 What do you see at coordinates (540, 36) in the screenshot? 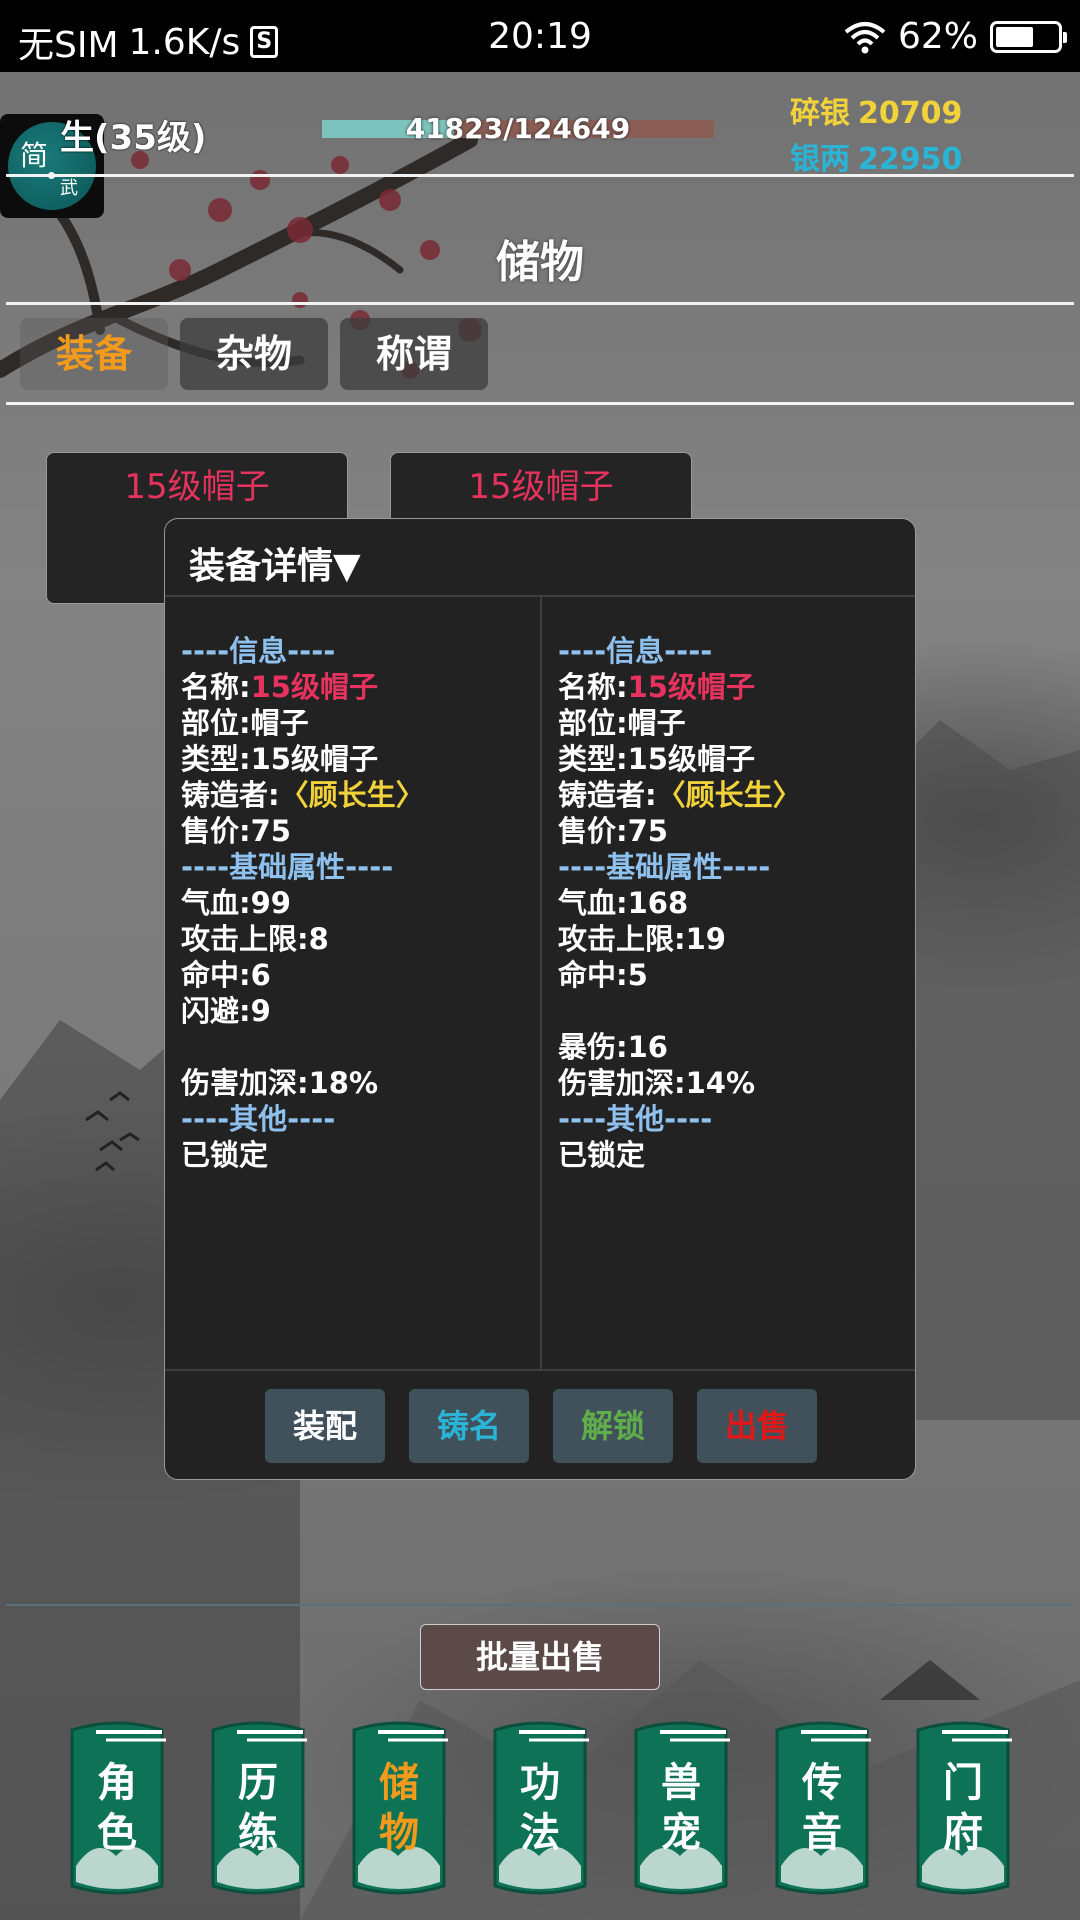
I see `status-bar: 无SIM 1.6K/s S 20:19 62%` at bounding box center [540, 36].